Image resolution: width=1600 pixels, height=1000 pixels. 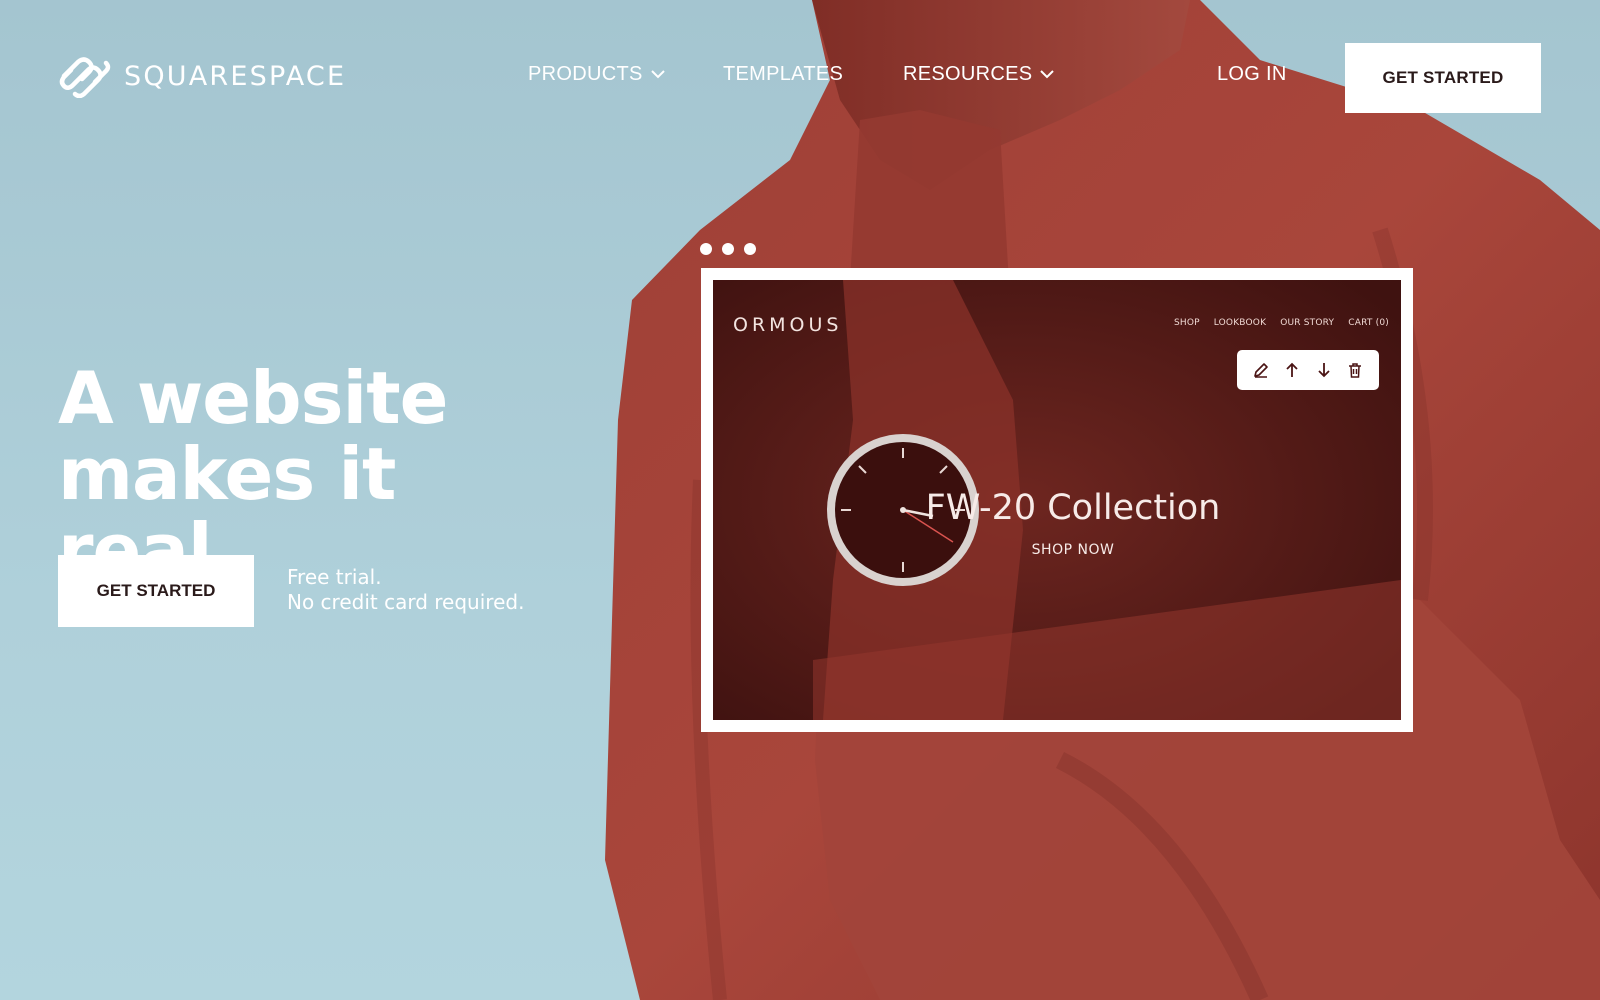 I want to click on window-dots, so click(x=728, y=249).